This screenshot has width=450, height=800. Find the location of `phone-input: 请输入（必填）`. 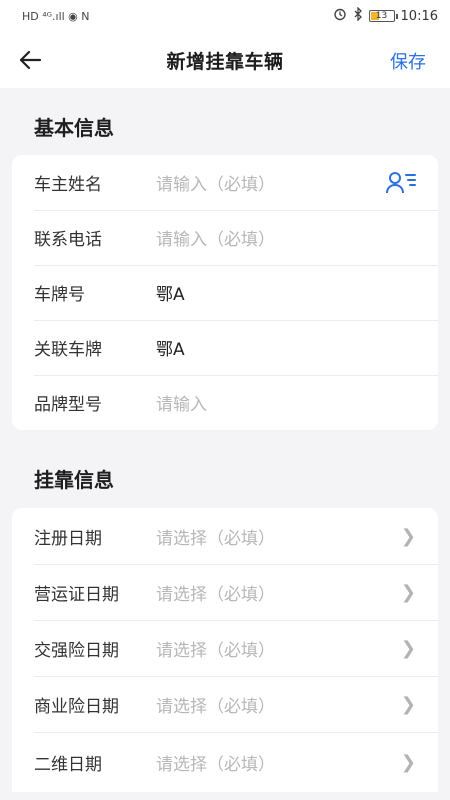

phone-input: 请输入（必填） is located at coordinates (271, 237).